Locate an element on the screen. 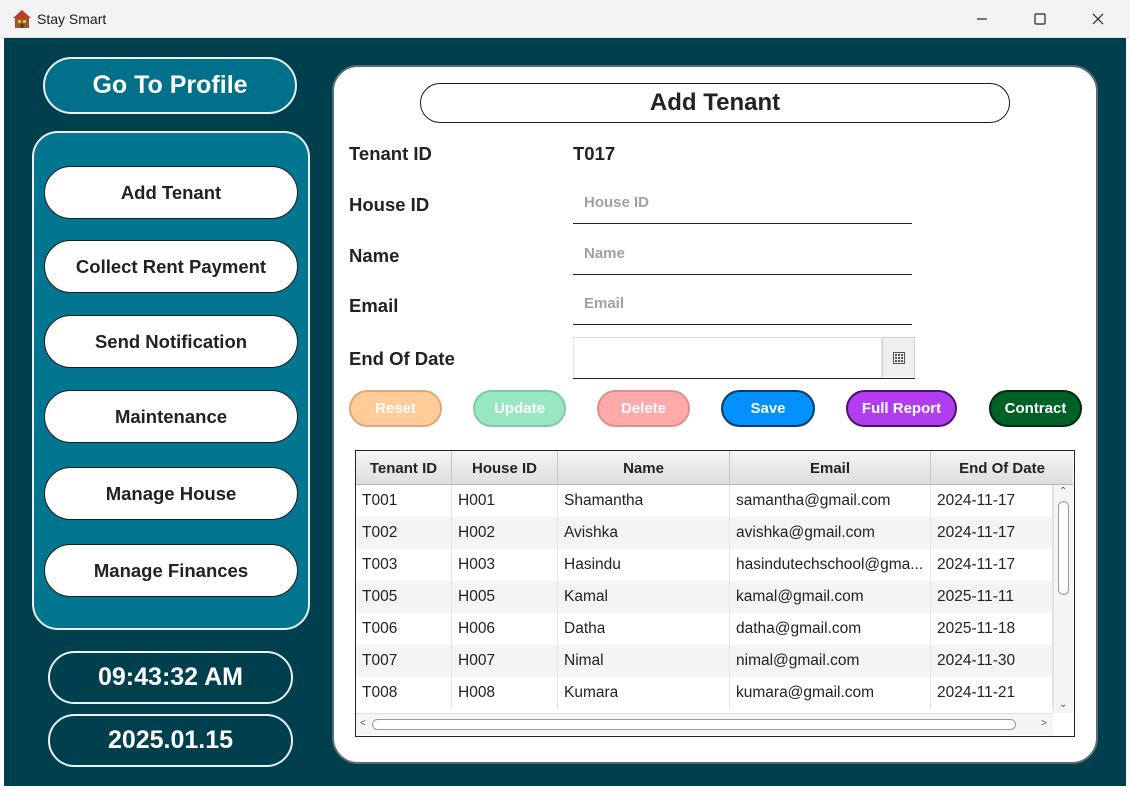 This screenshot has width=1130, height=790. cell-end-date: 2025-11-11 is located at coordinates (992, 597).